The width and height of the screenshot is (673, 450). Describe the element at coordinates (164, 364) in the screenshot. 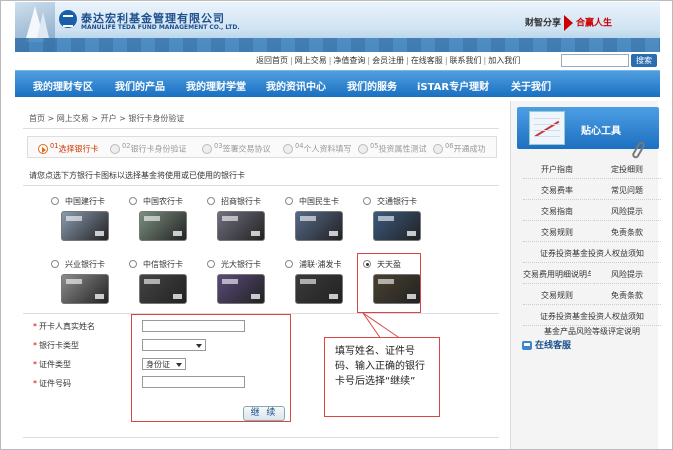

I see `id-type-select: 身份证` at that location.